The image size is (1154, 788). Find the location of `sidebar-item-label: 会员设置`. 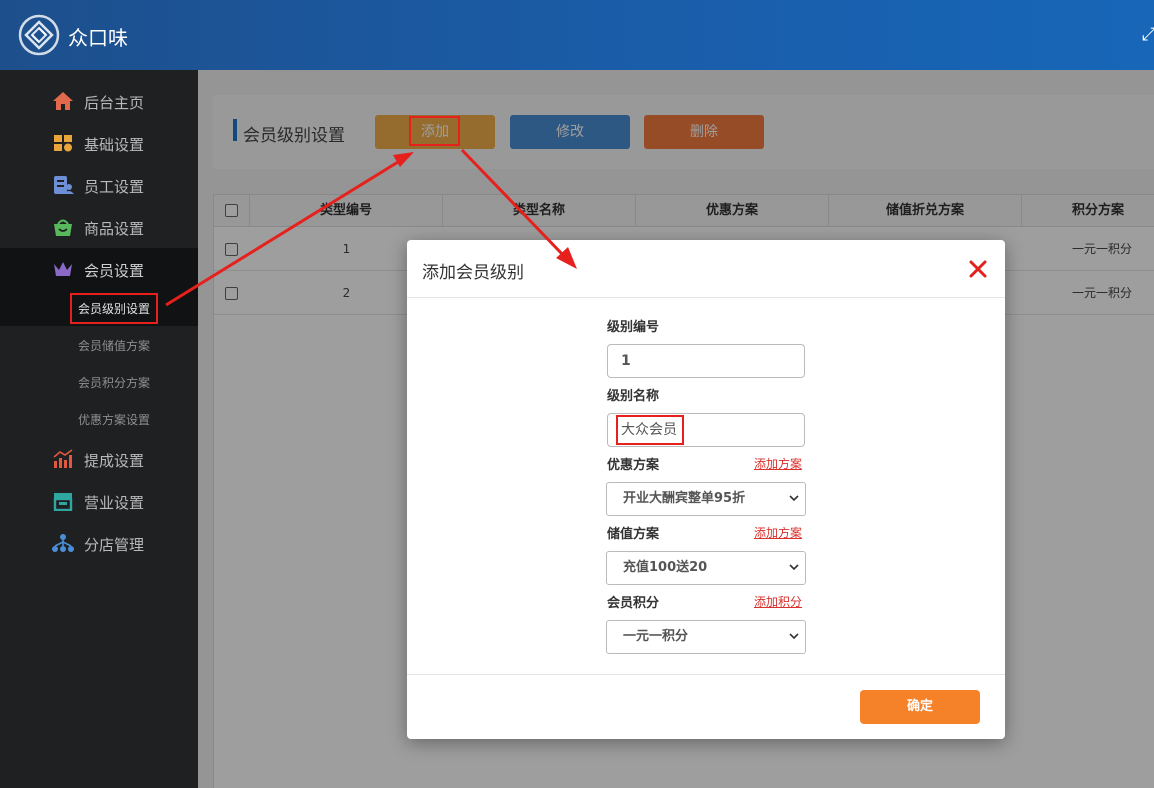

sidebar-item-label: 会员设置 is located at coordinates (114, 271).